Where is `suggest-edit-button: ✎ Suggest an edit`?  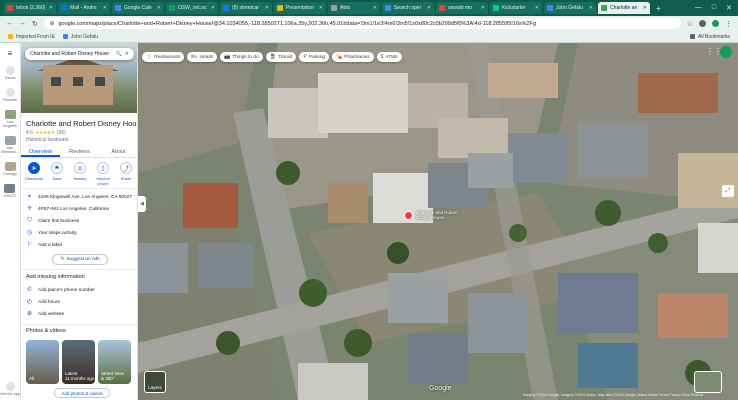 suggest-edit-button: ✎ Suggest an edit is located at coordinates (80, 259).